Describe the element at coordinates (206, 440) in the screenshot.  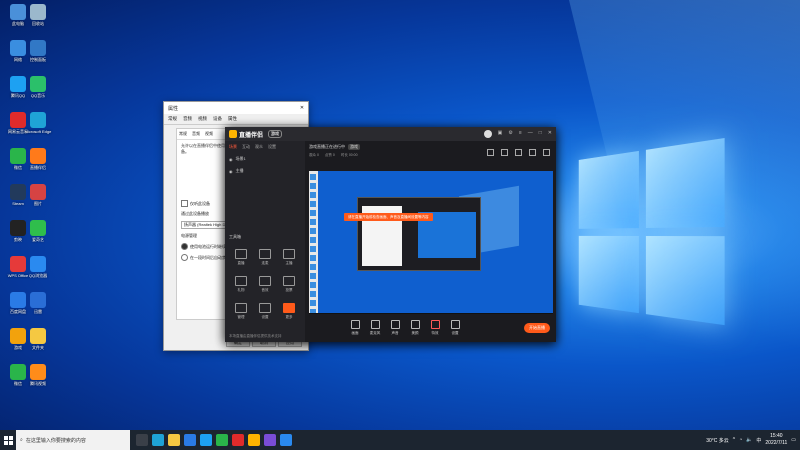
I see `qq-icon` at that location.